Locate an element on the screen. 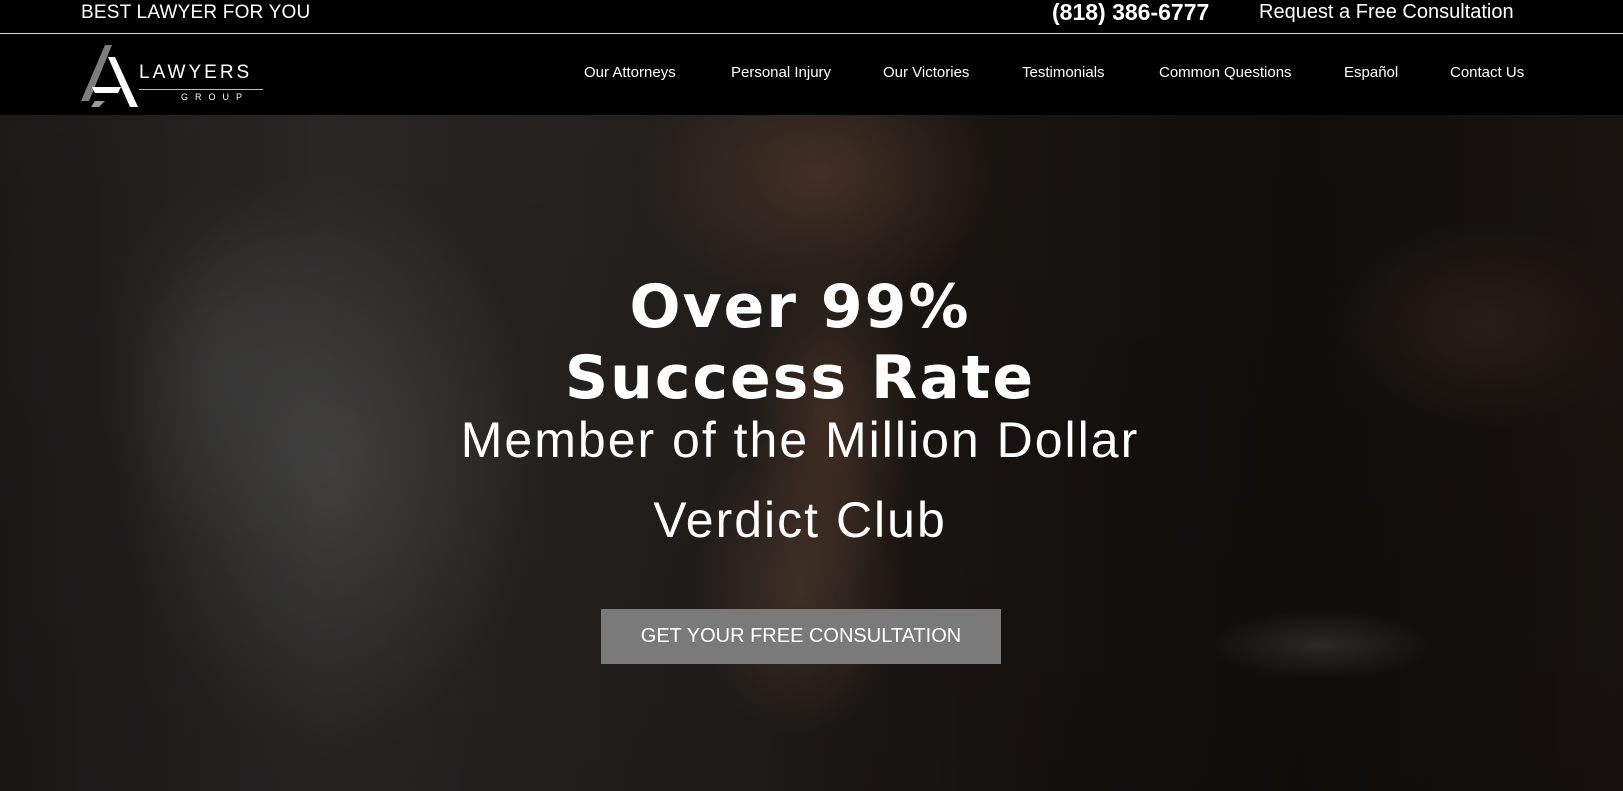  tagline: BEST LAWYER FOR YOU is located at coordinates (196, 12).